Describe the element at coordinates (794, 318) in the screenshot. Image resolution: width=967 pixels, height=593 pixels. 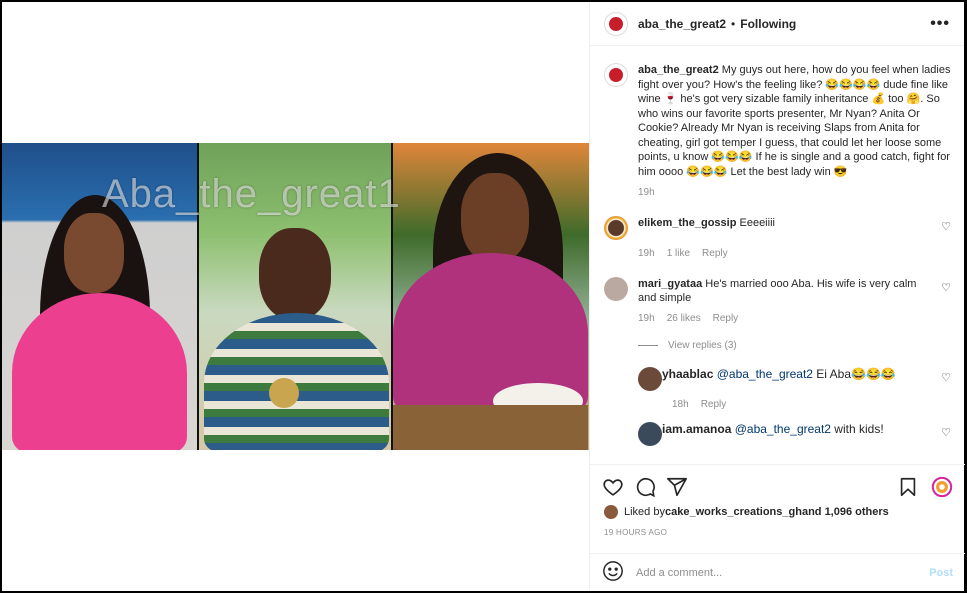
I see `comment-meta: 19h 26 likes Reply` at that location.